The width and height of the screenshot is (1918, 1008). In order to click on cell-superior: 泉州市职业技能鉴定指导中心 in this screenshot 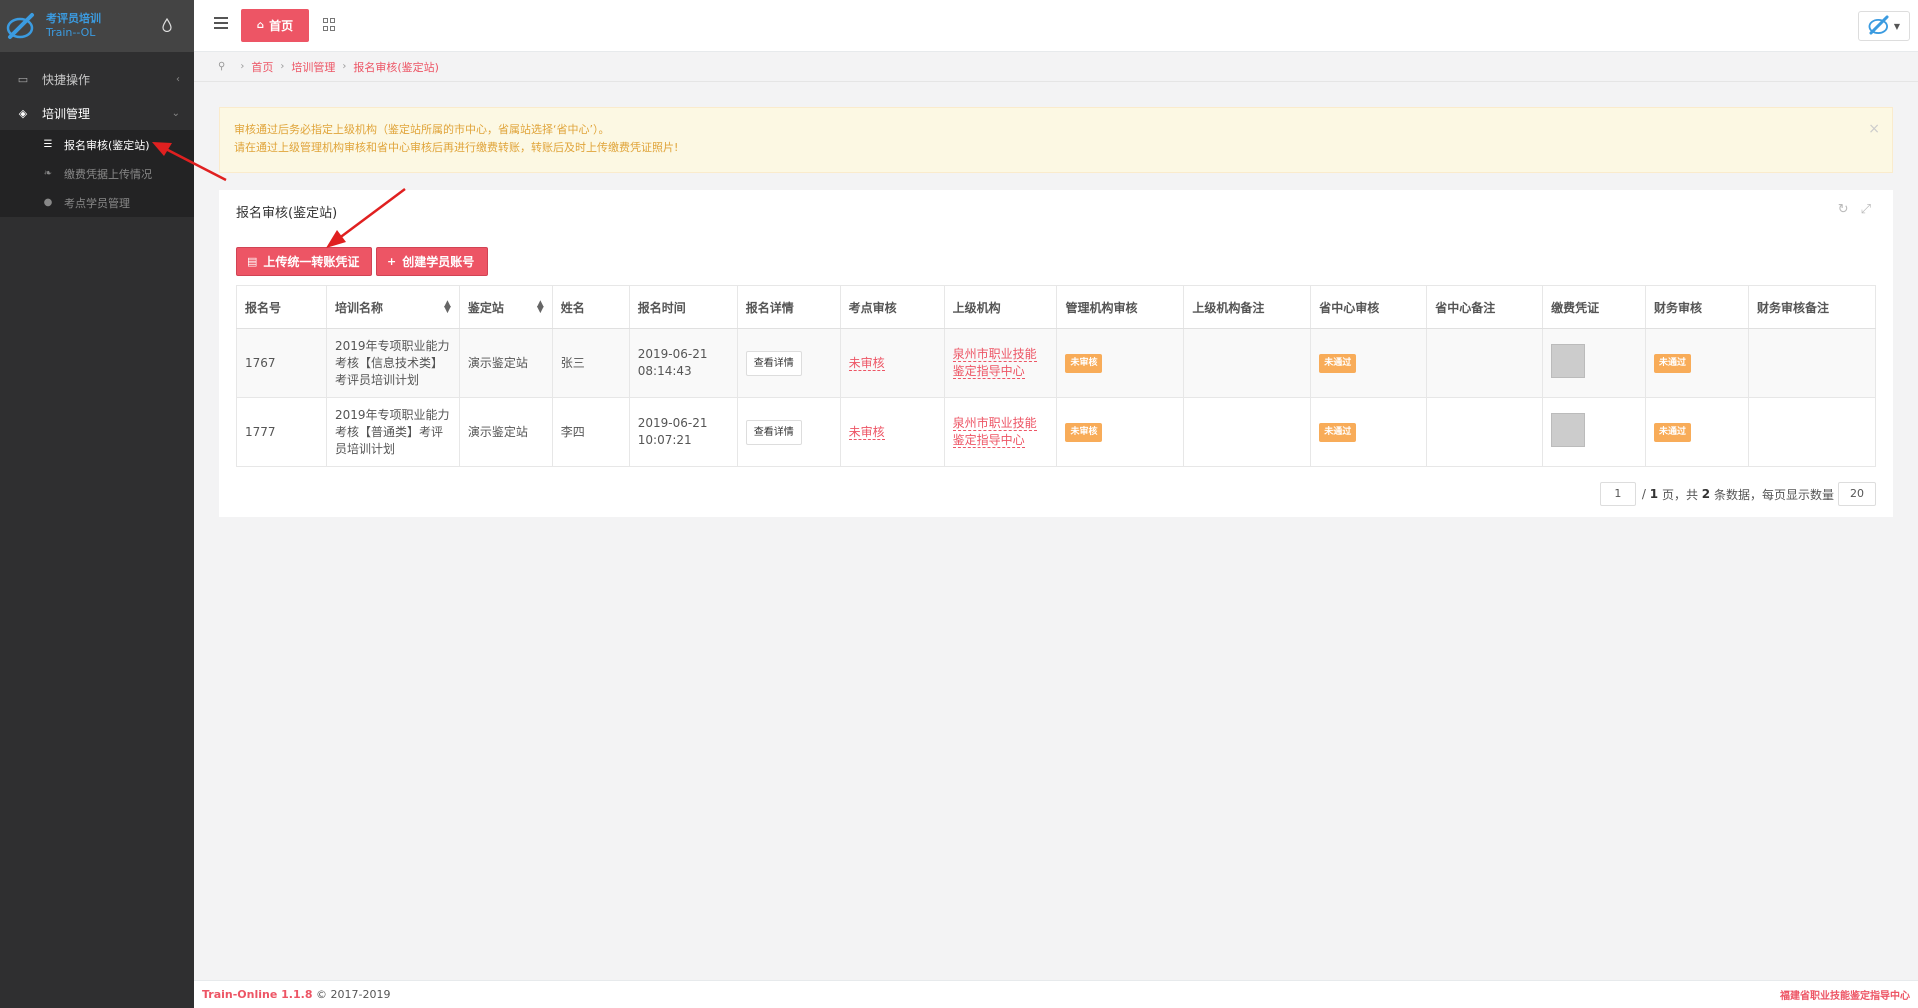, I will do `click(1000, 432)`.